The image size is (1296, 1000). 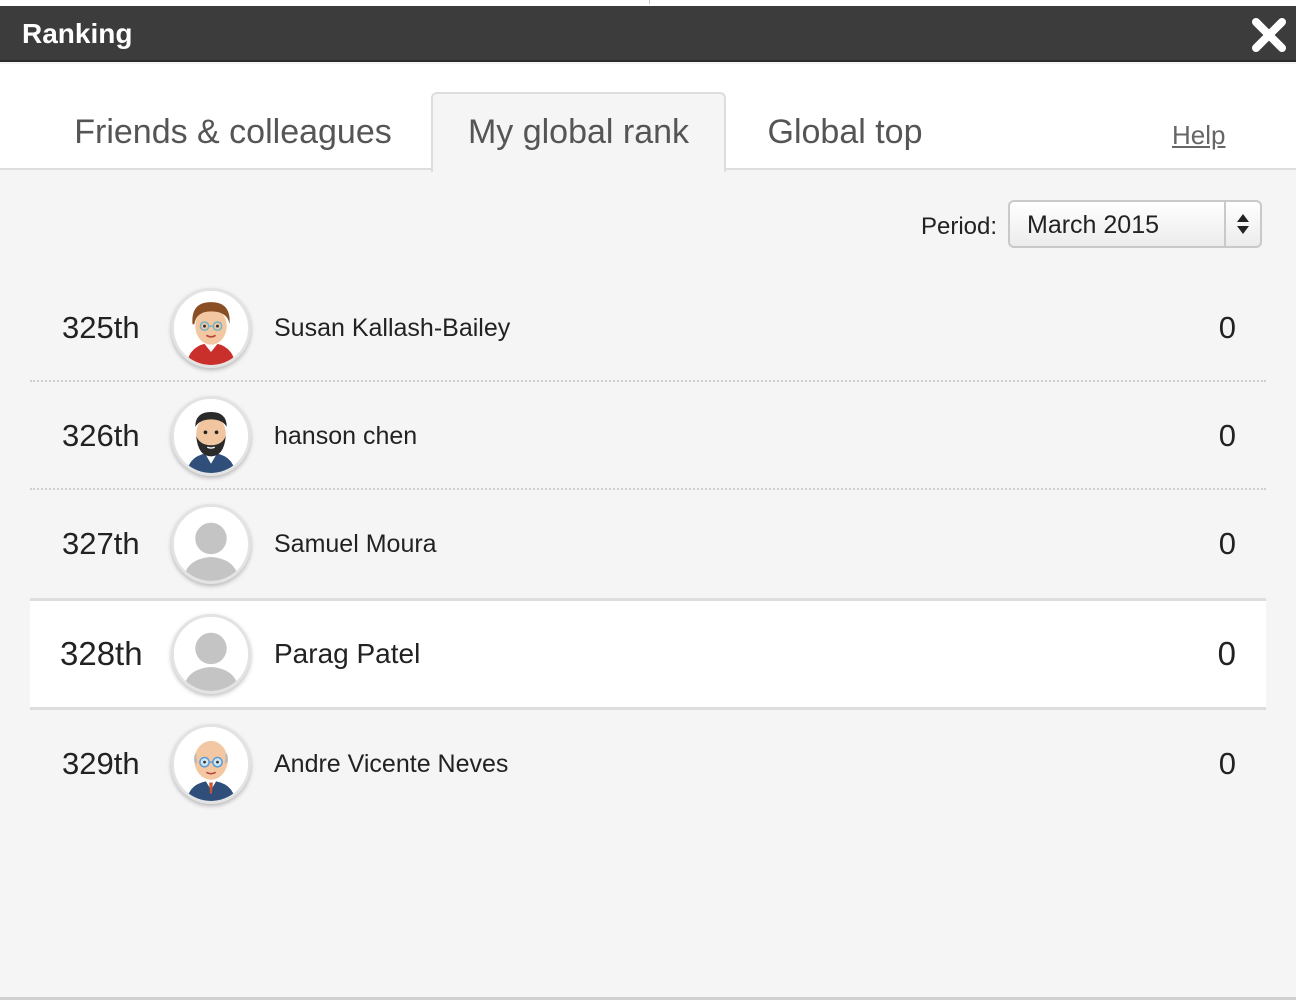 I want to click on tab-my-global-rank: My global rank, so click(x=578, y=132).